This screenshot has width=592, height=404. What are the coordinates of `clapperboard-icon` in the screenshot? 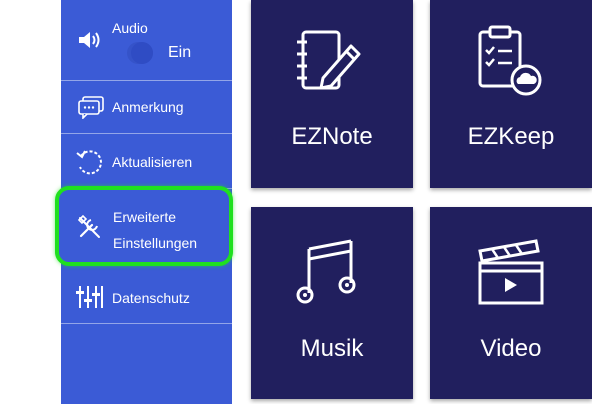 It's located at (511, 272).